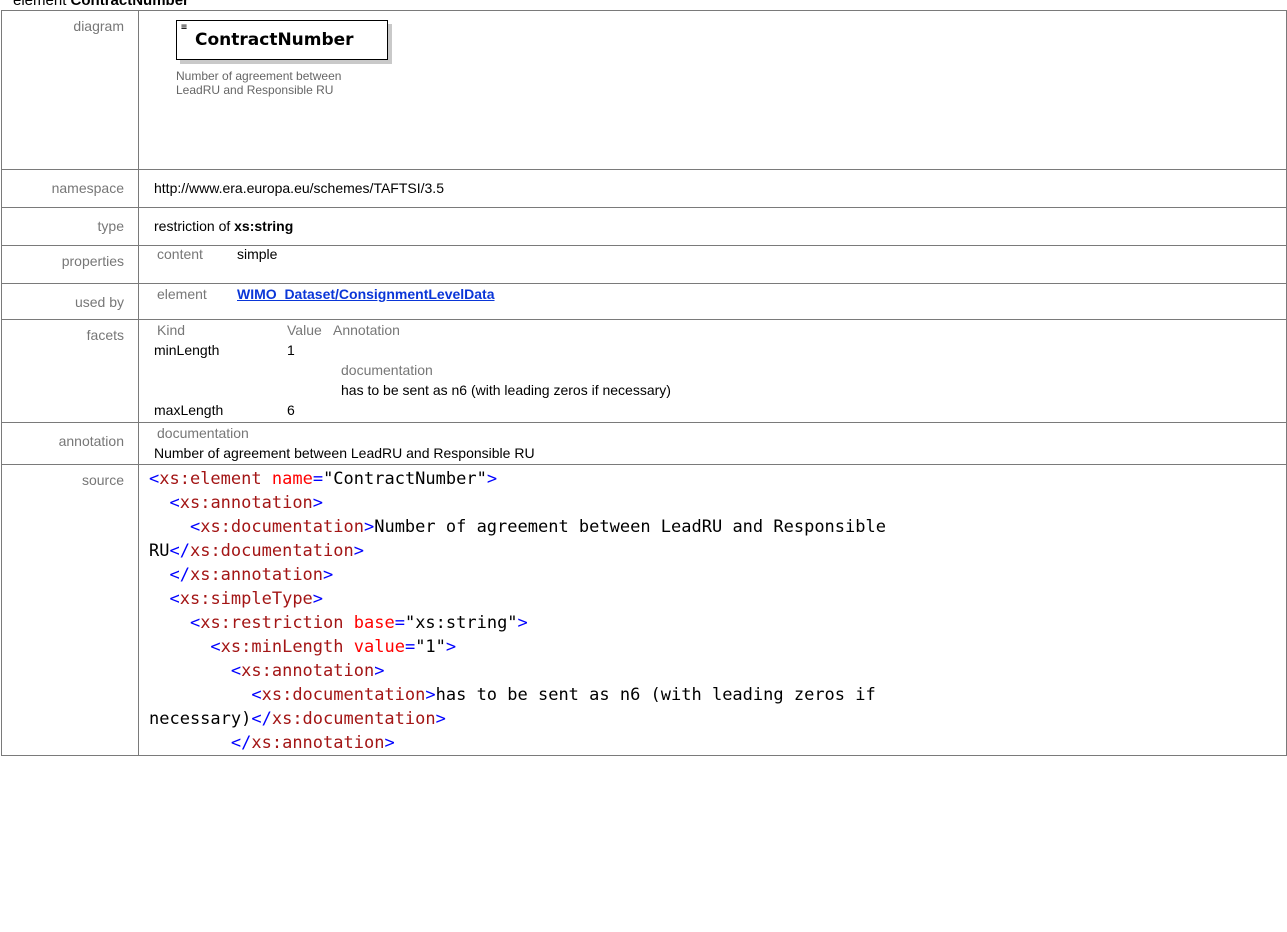 The image size is (1287, 932). What do you see at coordinates (712, 264) in the screenshot?
I see `properties-cell: content simple` at bounding box center [712, 264].